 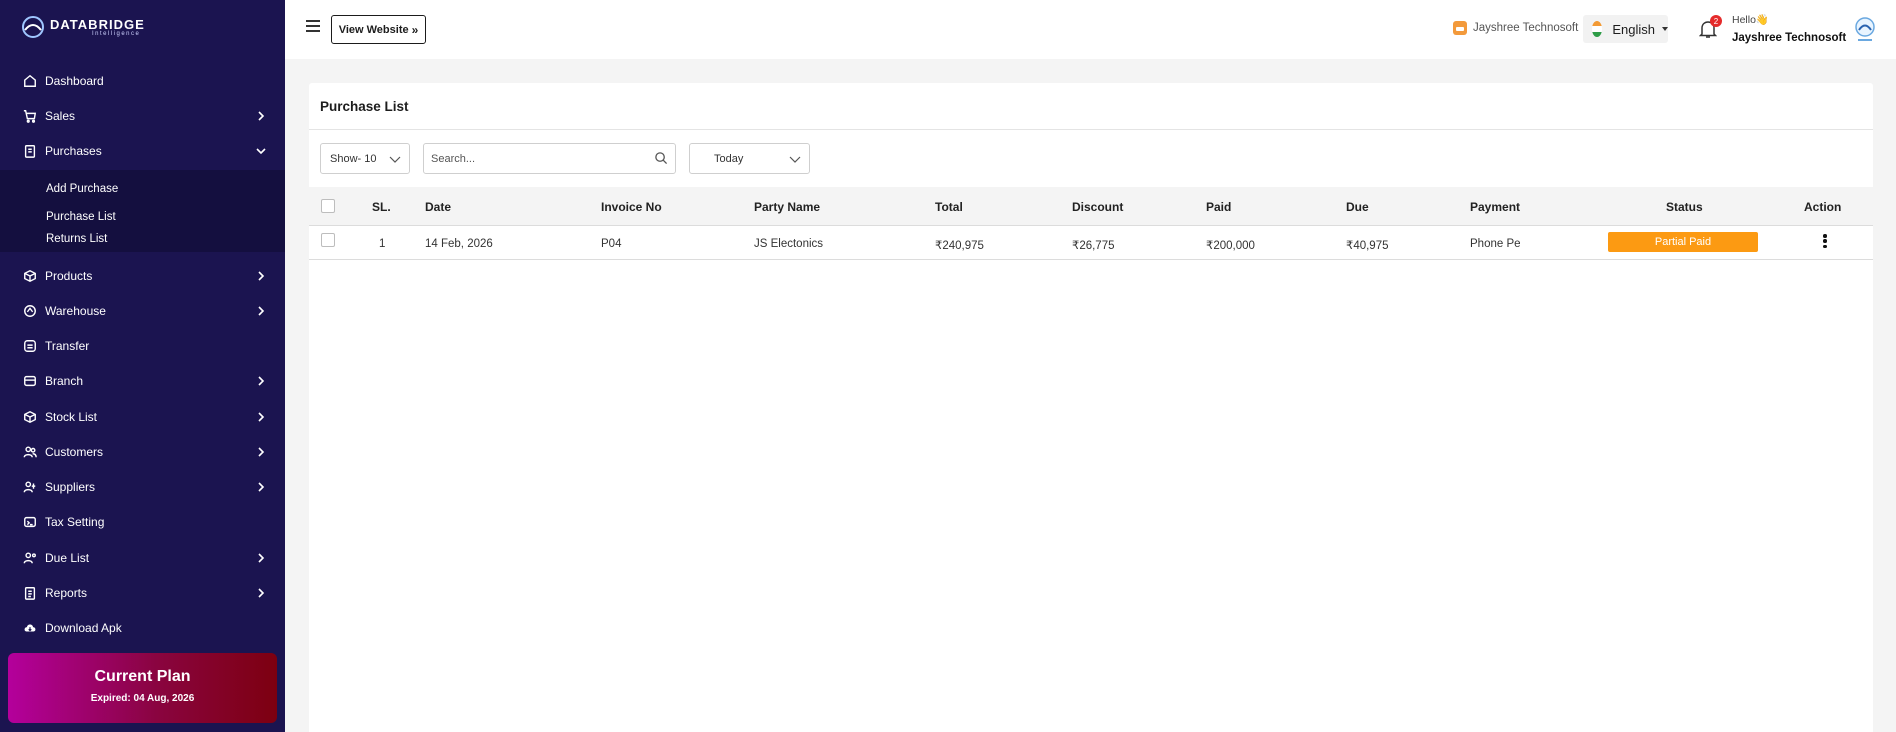 I want to click on cell-payment: Phone Pe, so click(x=1495, y=244).